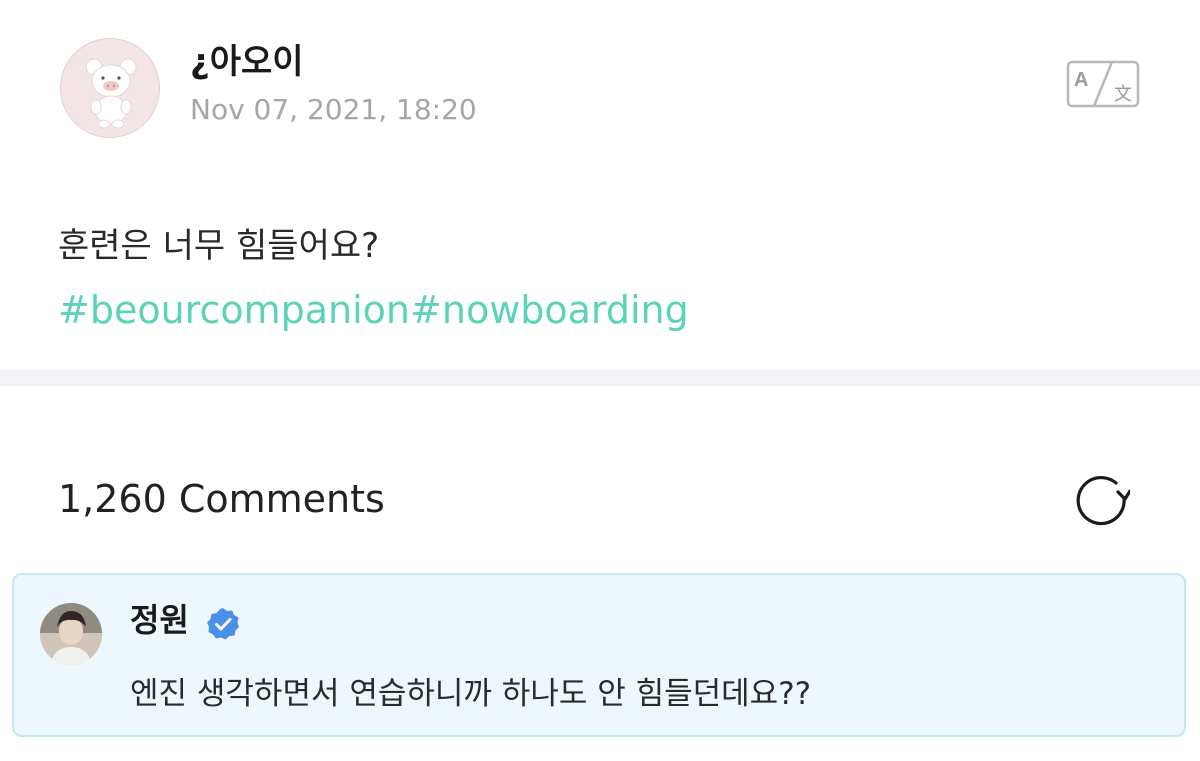 The height and width of the screenshot is (761, 1200). What do you see at coordinates (219, 246) in the screenshot?
I see `post-text: 훈련은 너무 힘들어요?` at bounding box center [219, 246].